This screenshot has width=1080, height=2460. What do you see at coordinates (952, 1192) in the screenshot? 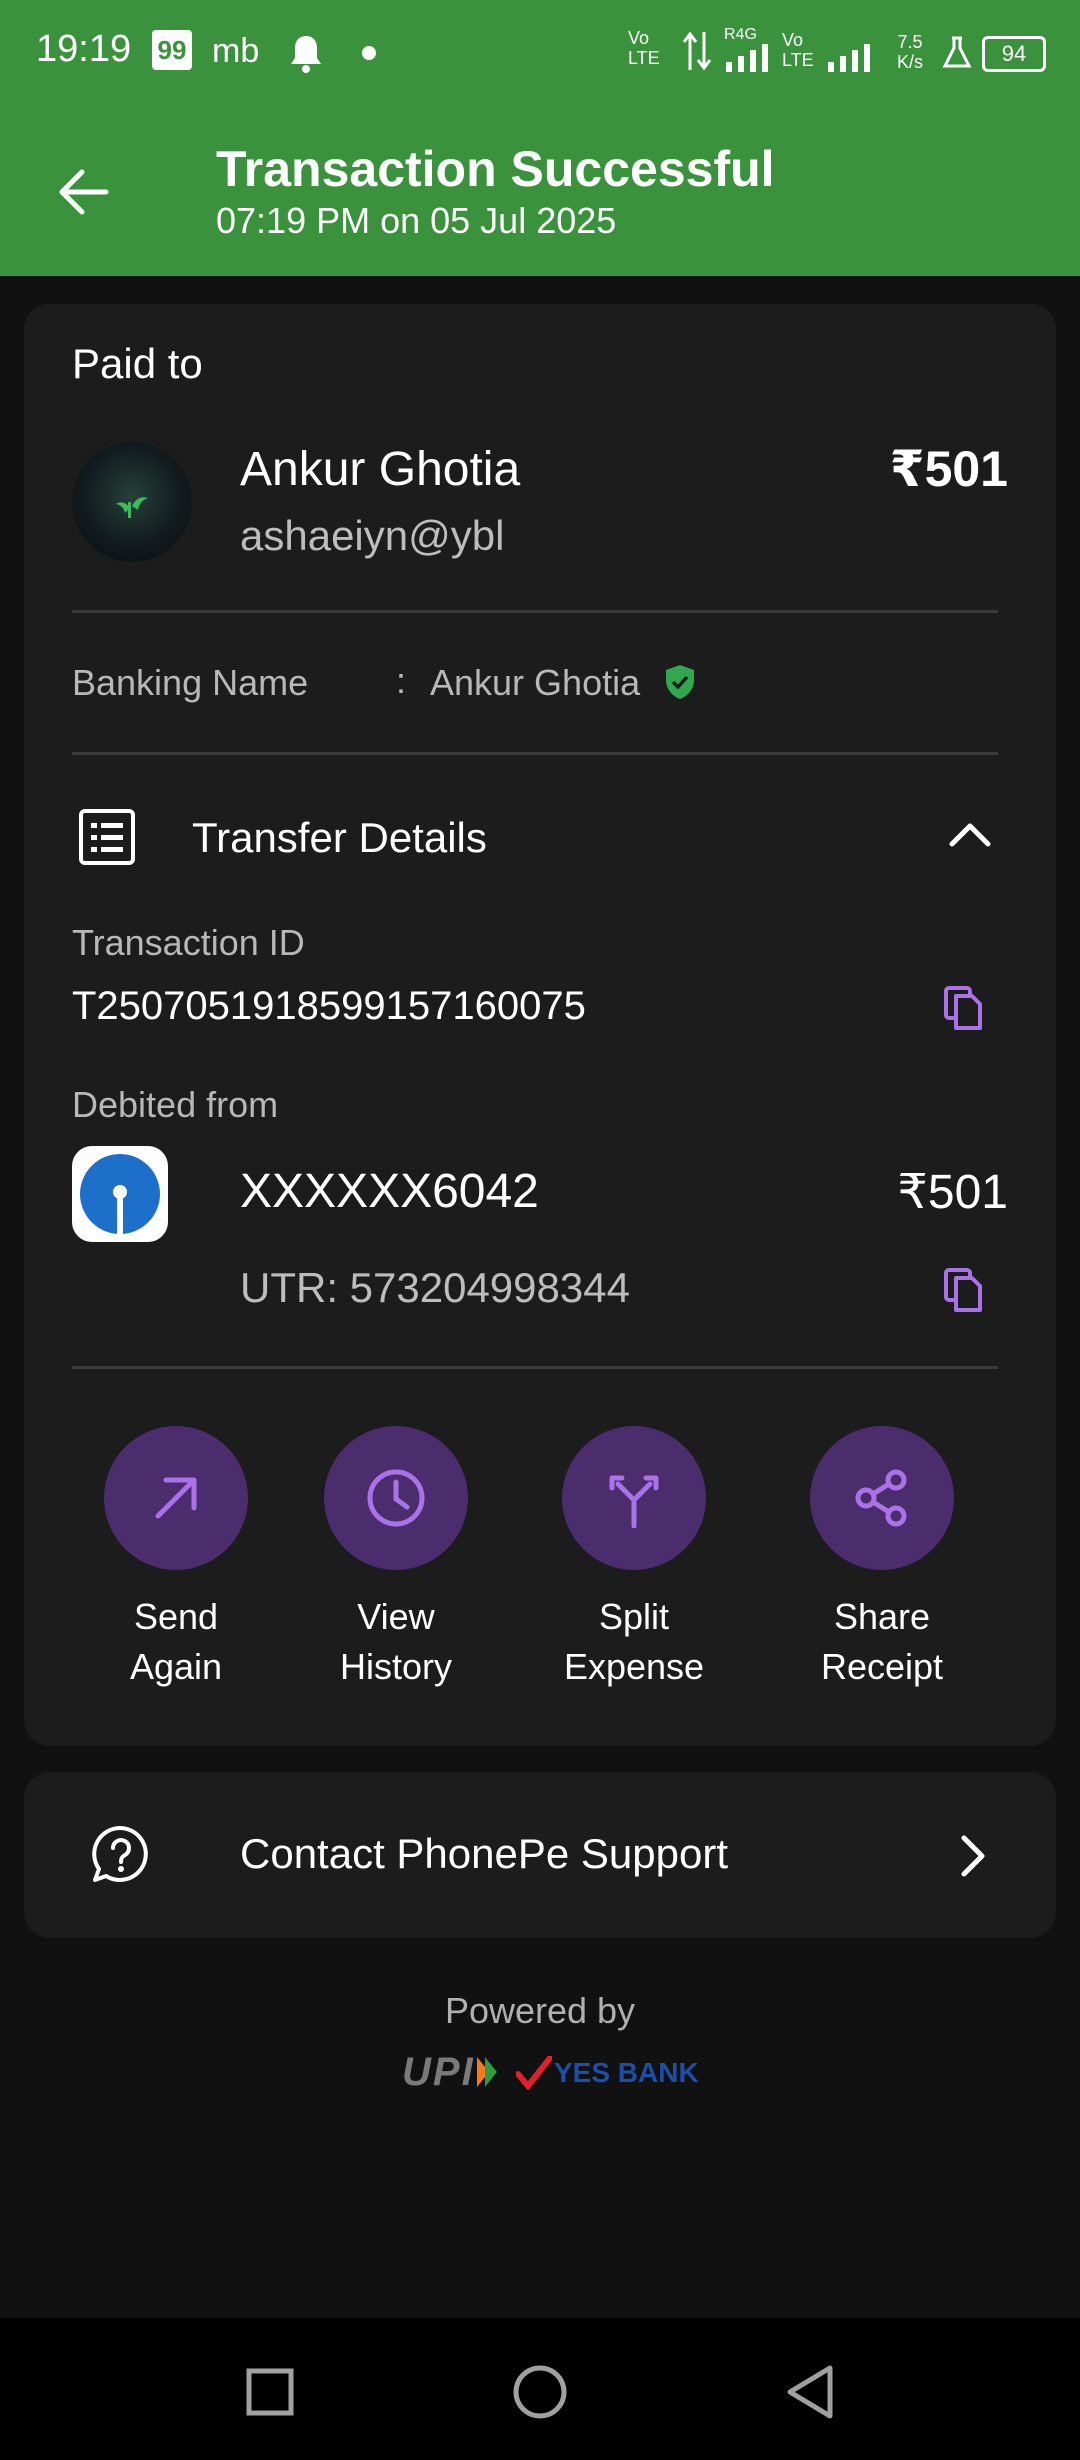
I see `debited-amount: ₹501` at bounding box center [952, 1192].